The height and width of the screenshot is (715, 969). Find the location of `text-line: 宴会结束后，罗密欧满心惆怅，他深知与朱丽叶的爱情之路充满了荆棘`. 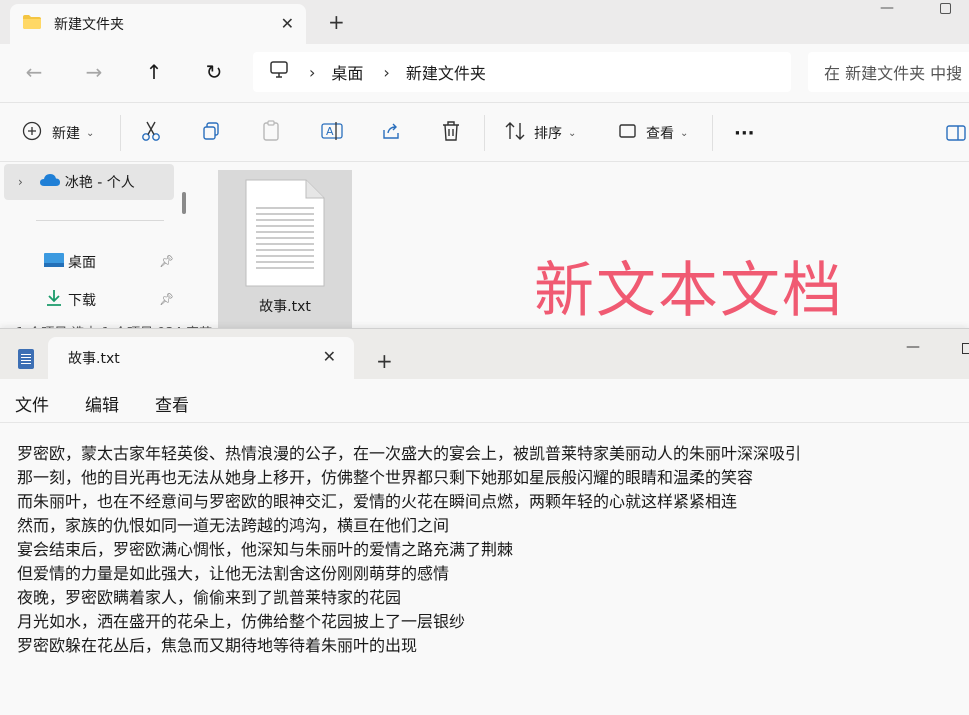

text-line: 宴会结束后，罗密欧满心惆怅，他深知与朱丽叶的爱情之路充满了荆棘 is located at coordinates (265, 549).